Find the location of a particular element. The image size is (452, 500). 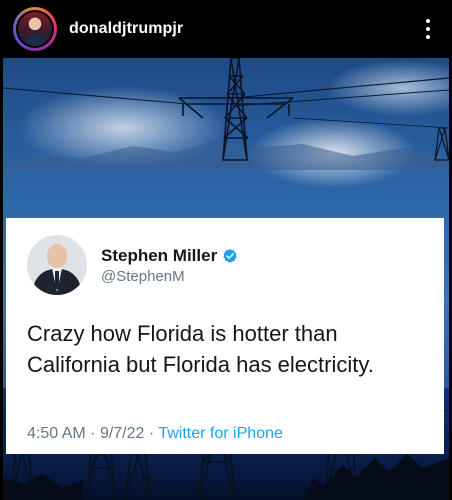

tweet-author-avatar is located at coordinates (57, 265).